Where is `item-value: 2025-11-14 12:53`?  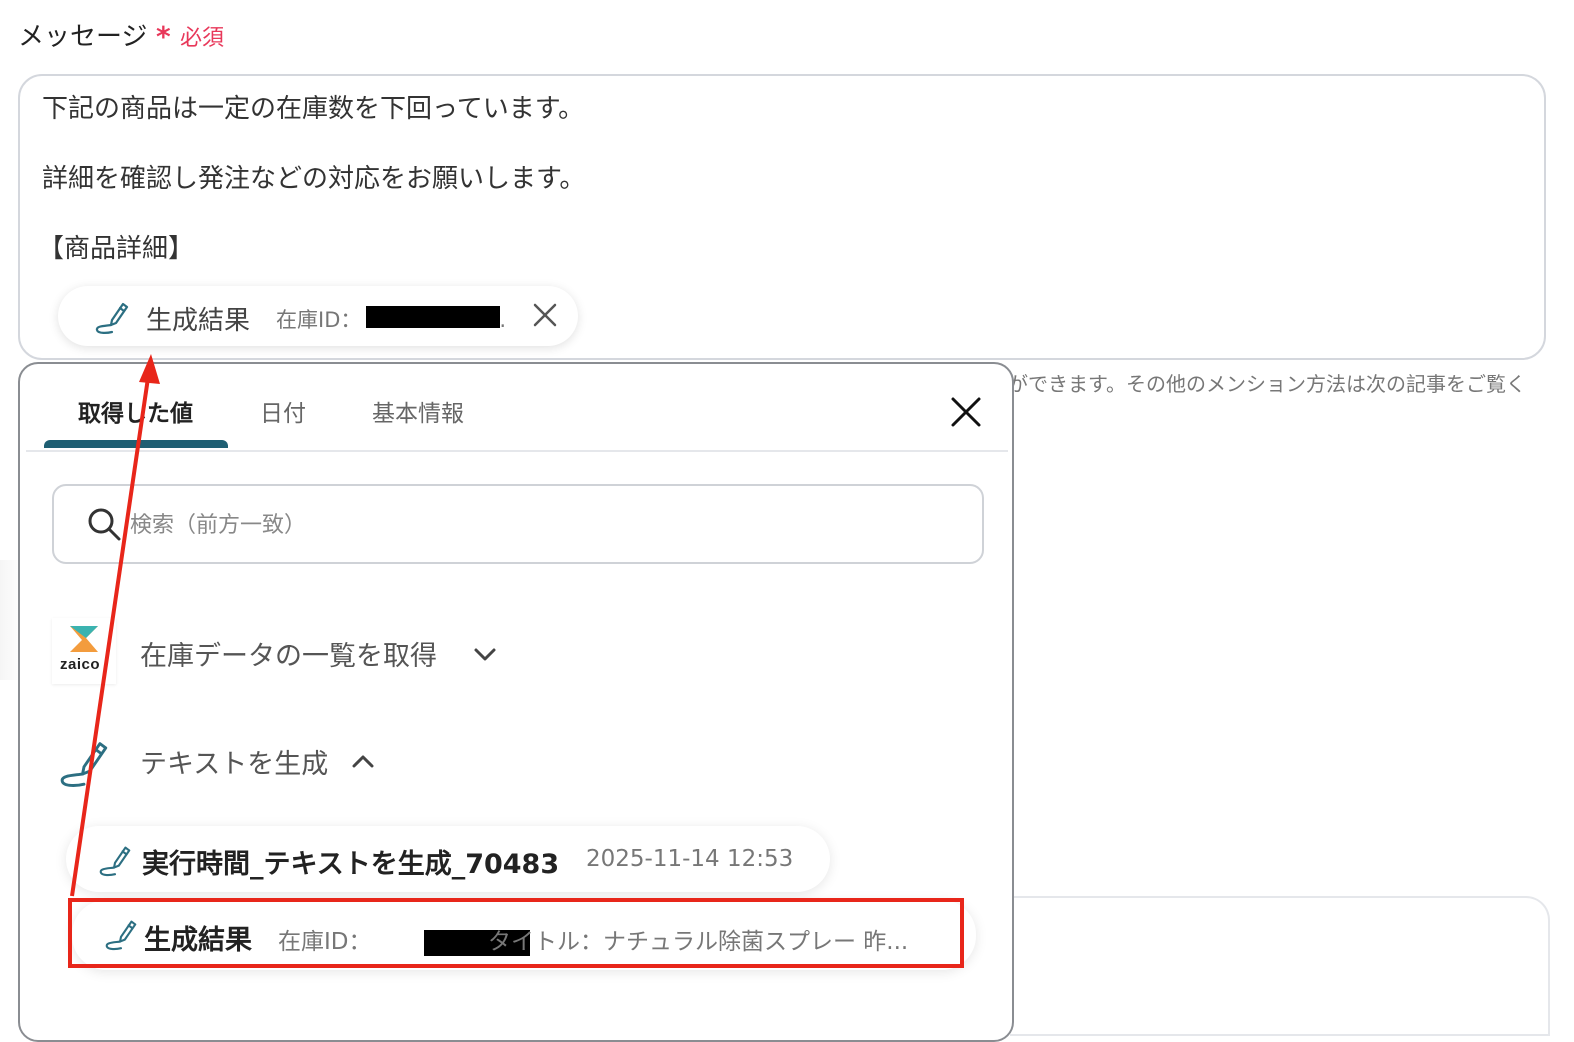
item-value: 2025-11-14 12:53 is located at coordinates (690, 859).